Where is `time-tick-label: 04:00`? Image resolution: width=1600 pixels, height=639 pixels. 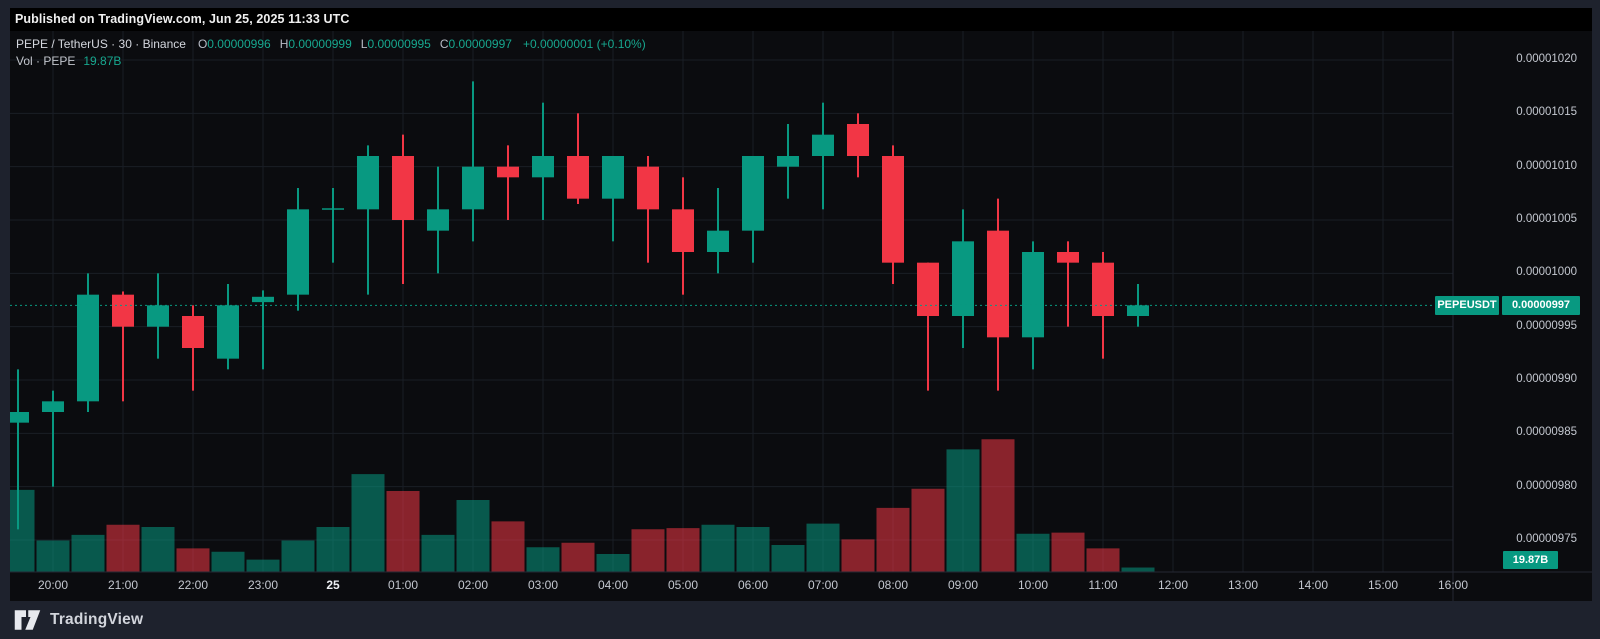 time-tick-label: 04:00 is located at coordinates (613, 585).